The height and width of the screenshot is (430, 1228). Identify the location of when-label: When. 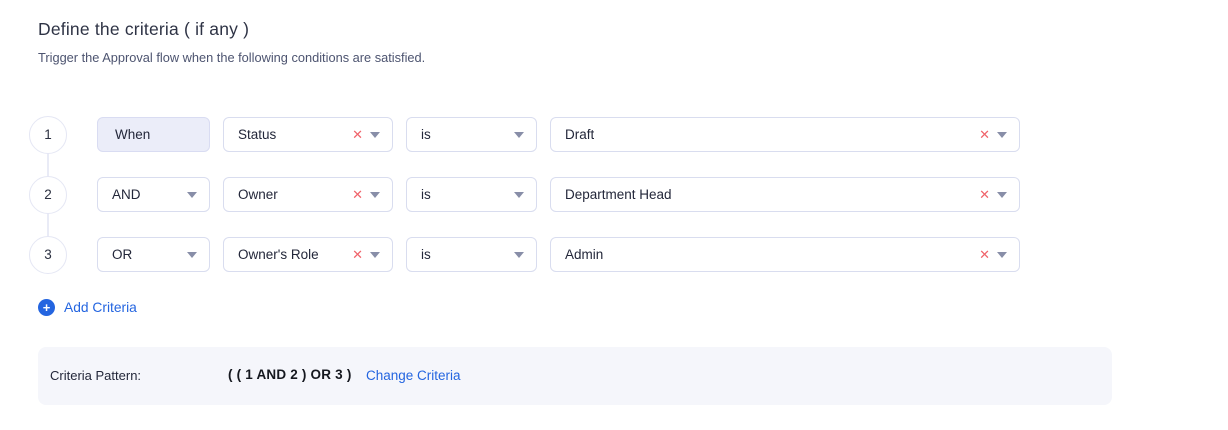
(133, 134).